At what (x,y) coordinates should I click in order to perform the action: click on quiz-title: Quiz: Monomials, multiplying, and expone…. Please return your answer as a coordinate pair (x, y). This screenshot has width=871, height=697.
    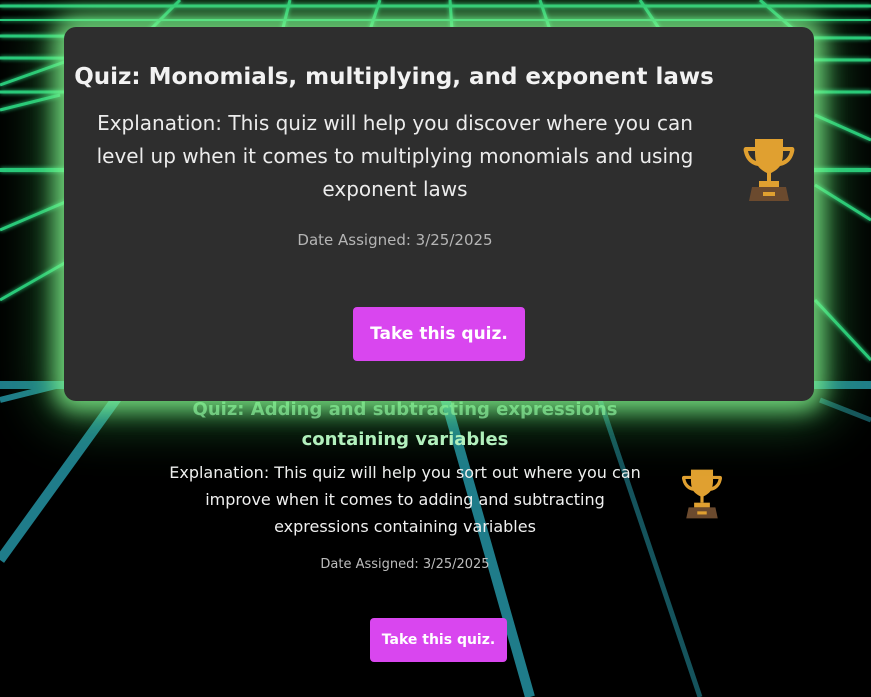
    Looking at the image, I should click on (394, 77).